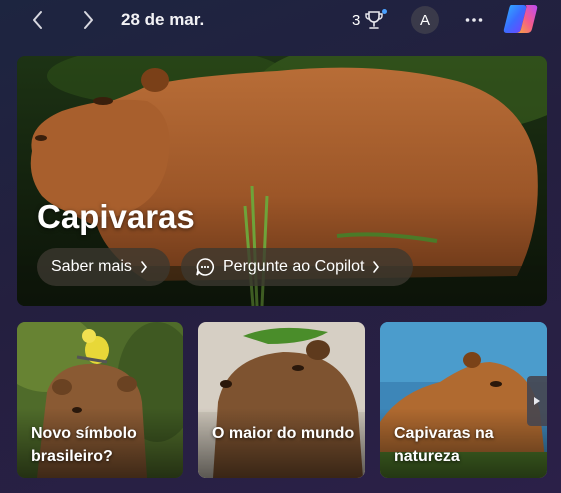  Describe the element at coordinates (425, 20) in the screenshot. I see `avatar: A` at that location.